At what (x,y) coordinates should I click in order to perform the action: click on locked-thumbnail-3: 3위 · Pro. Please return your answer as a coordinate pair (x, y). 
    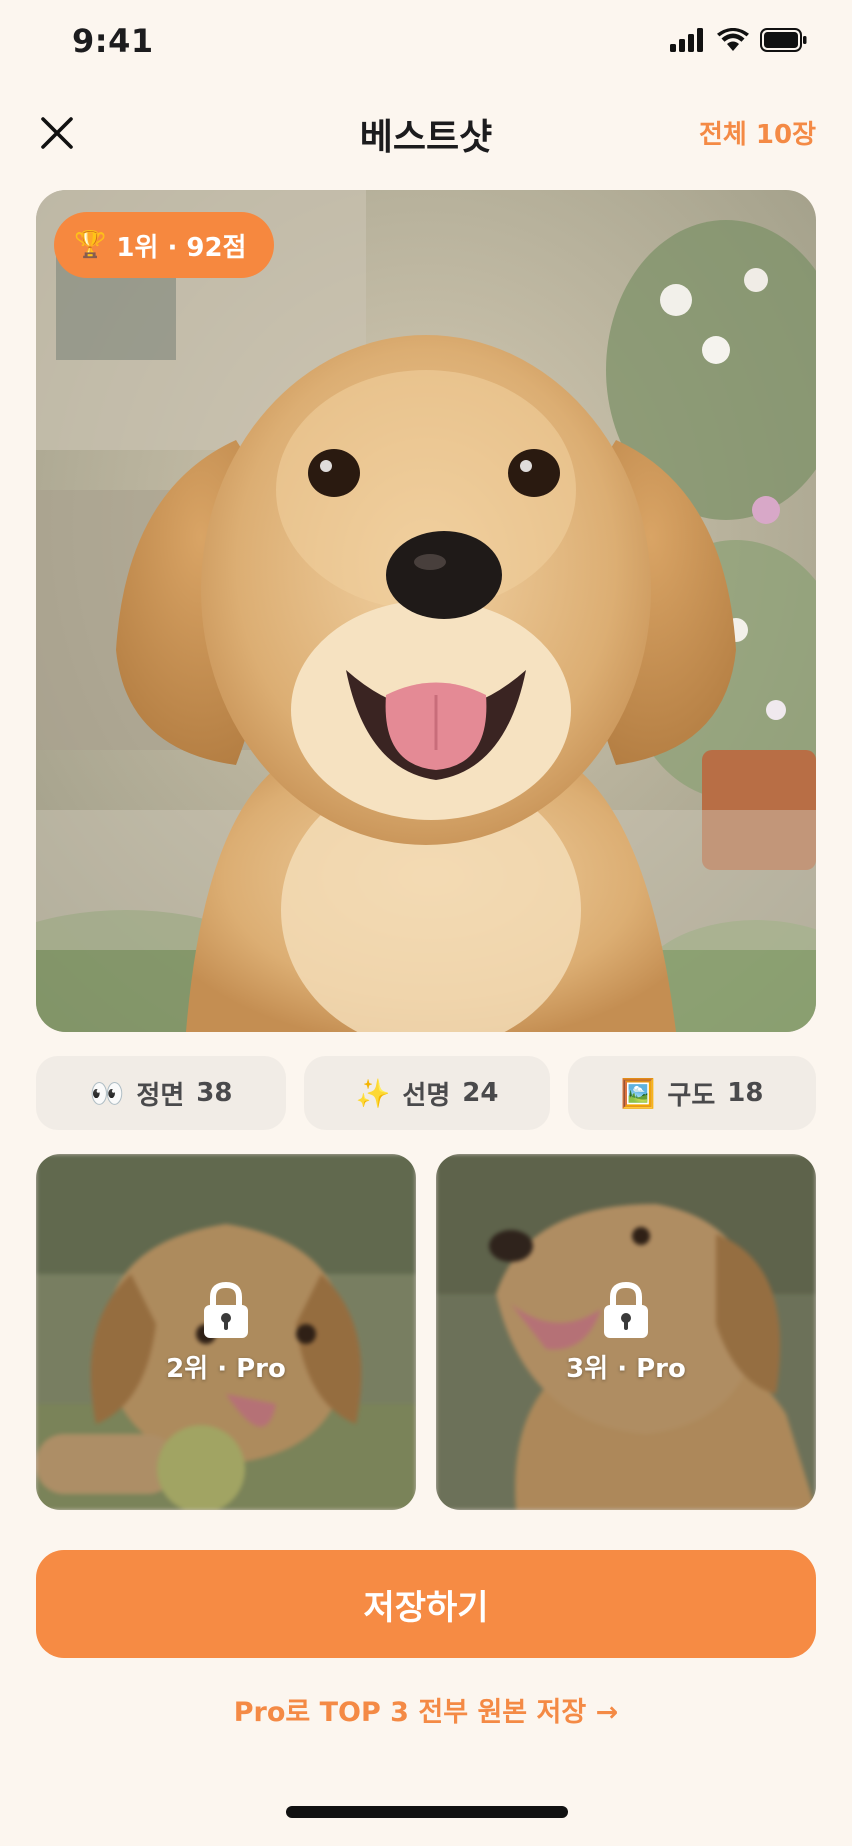
    Looking at the image, I should click on (626, 1332).